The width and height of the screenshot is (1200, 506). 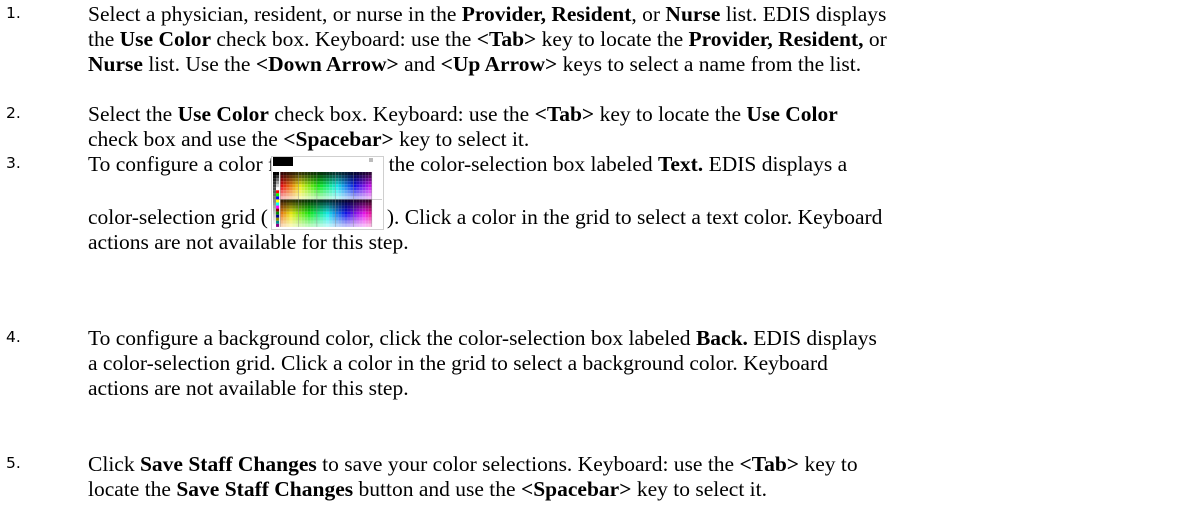 I want to click on text-segment: locate the, so click(x=132, y=489).